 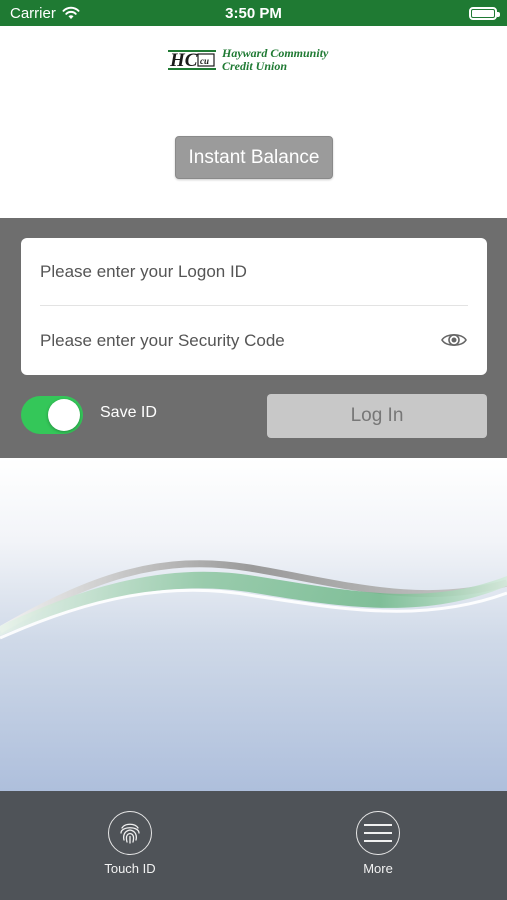 What do you see at coordinates (254, 272) in the screenshot?
I see `logon-id-field: Please enter your Logon ID` at bounding box center [254, 272].